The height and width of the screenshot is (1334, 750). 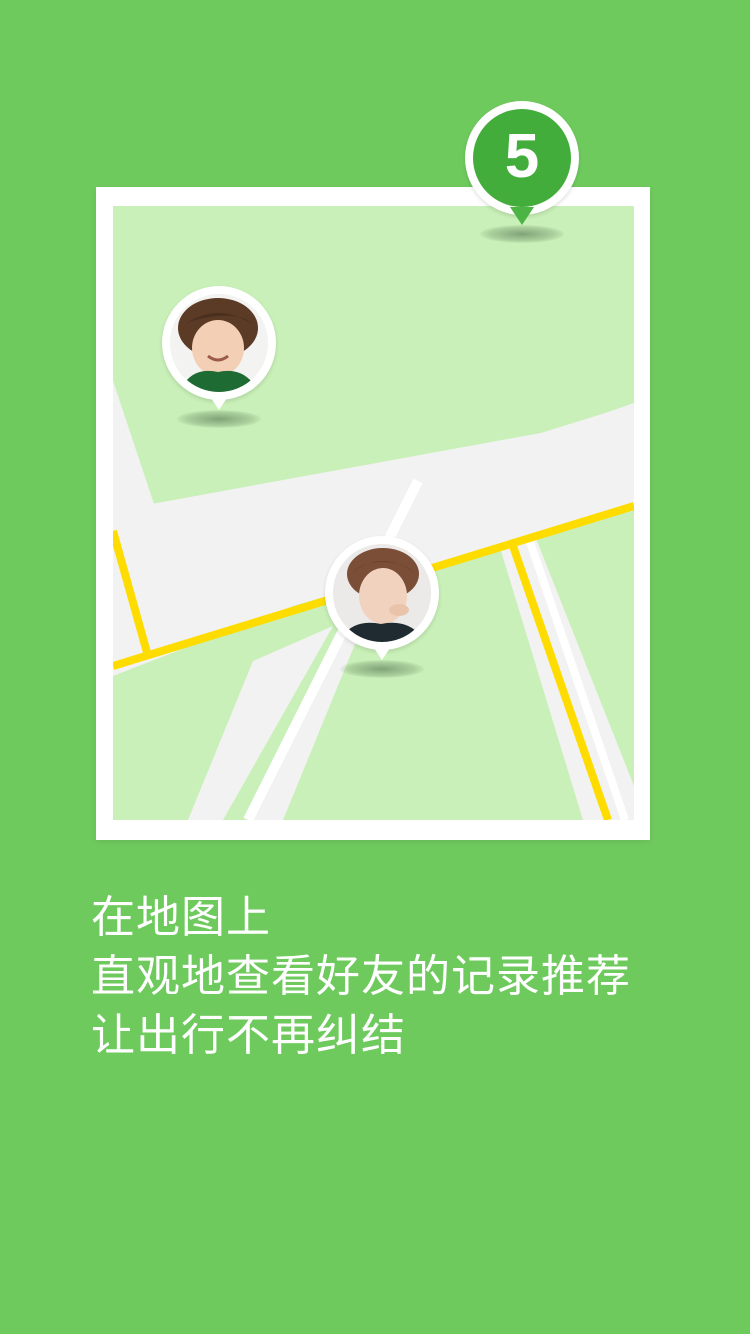 What do you see at coordinates (248, 1035) in the screenshot?
I see `caption-line-3: 让出行不再纠结` at bounding box center [248, 1035].